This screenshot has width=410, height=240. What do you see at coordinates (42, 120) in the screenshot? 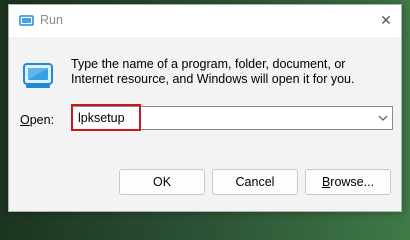
I see `open-label-text: pen:` at bounding box center [42, 120].